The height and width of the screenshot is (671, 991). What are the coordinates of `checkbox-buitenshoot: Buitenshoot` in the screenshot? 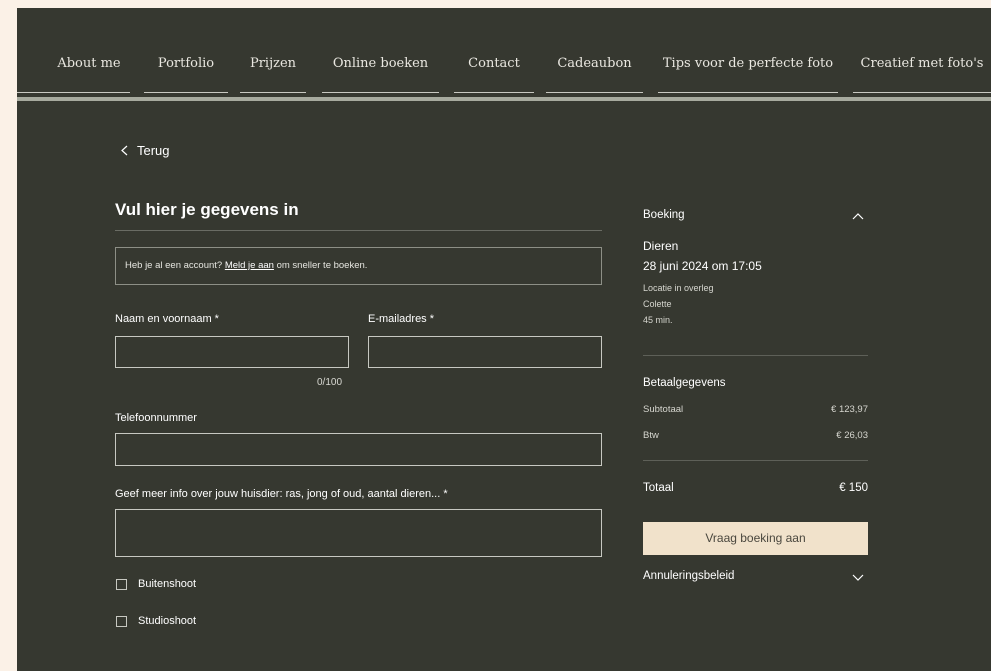 It's located at (156, 584).